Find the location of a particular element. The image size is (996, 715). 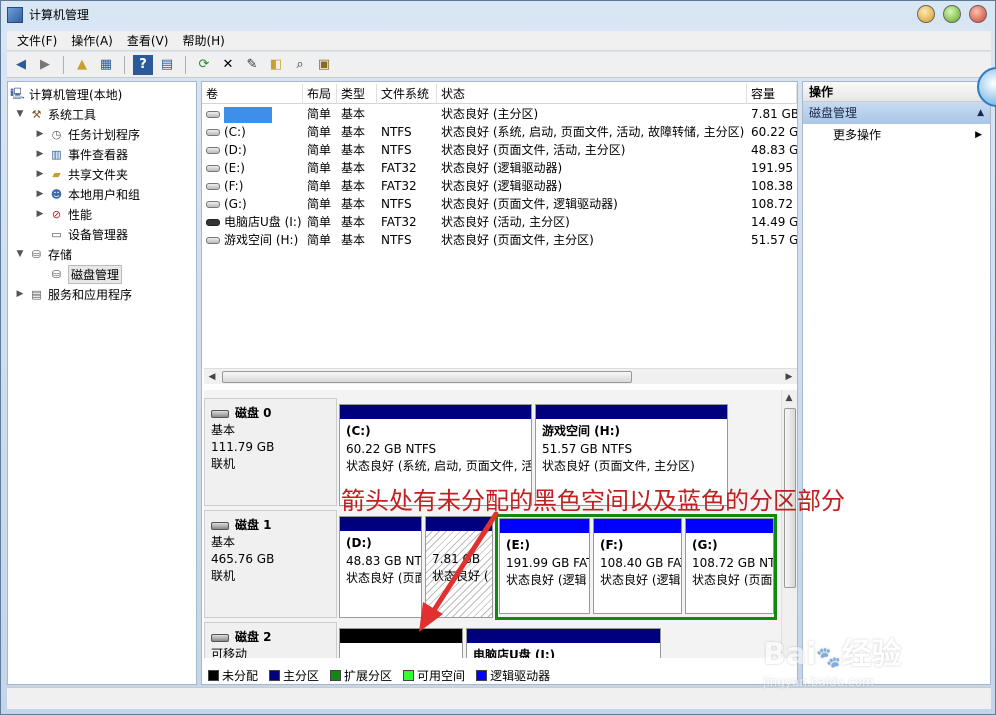

tree-item-task-scheduler: ▶ ◷ 任务计划程序 is located at coordinates (87, 134).